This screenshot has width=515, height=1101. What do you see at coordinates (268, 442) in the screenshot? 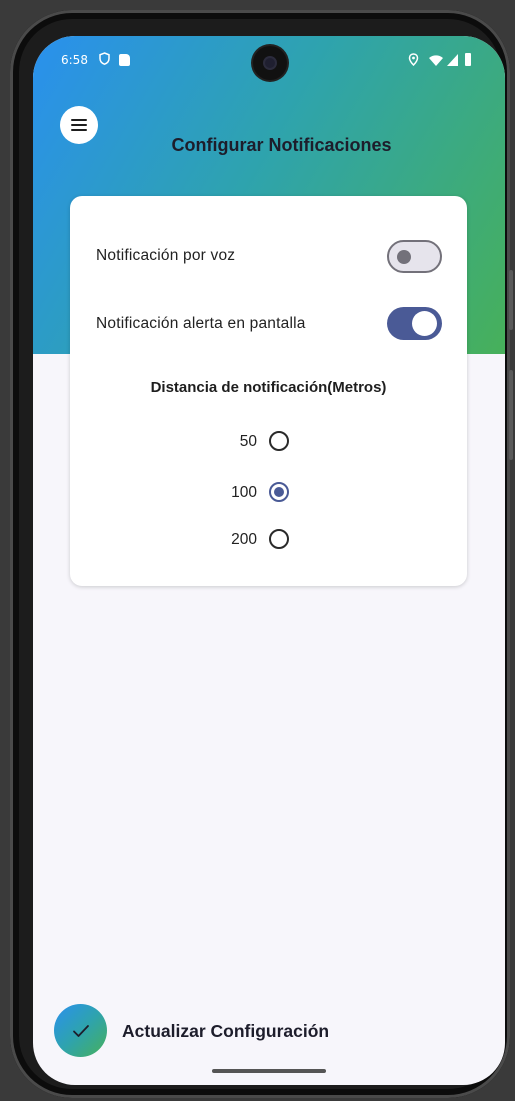
I see `distance-option-50: 50` at bounding box center [268, 442].